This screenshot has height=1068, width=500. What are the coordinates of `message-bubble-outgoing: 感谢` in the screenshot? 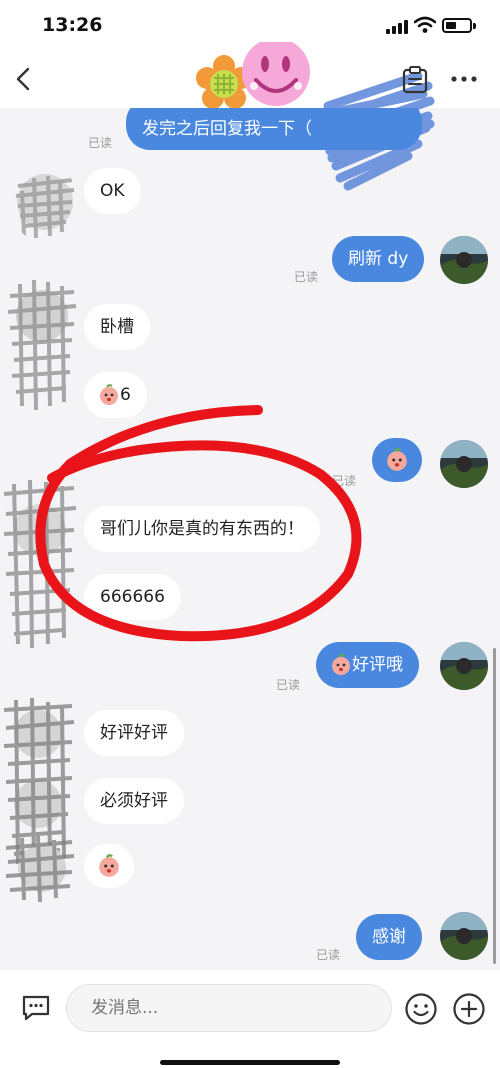 It's located at (389, 937).